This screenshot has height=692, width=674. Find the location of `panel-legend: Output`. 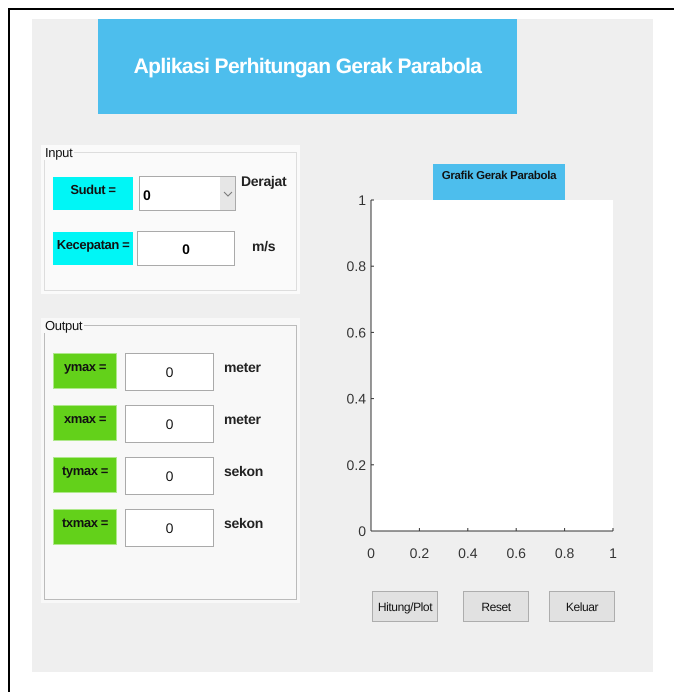

panel-legend: Output is located at coordinates (63, 325).